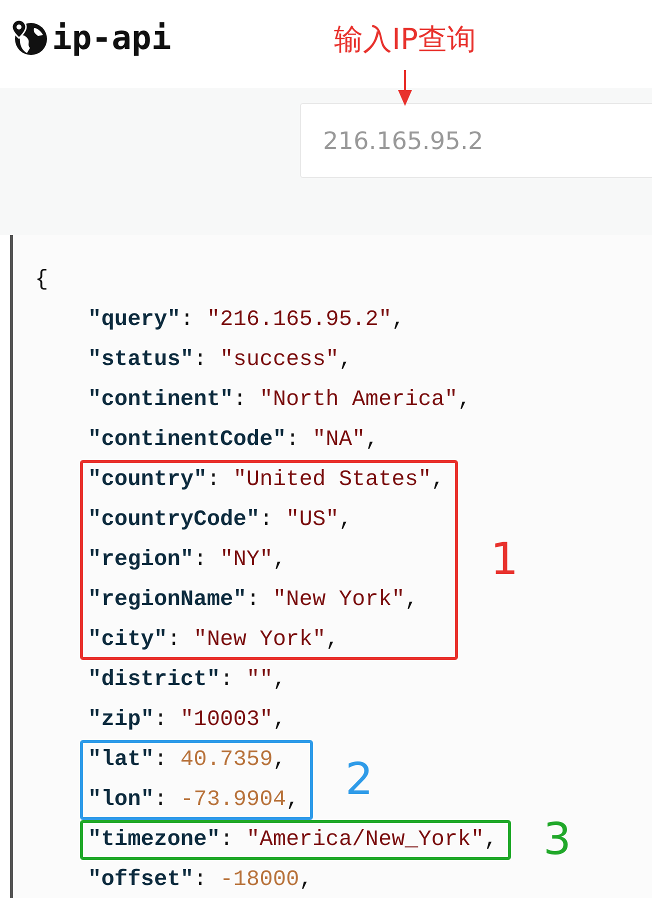 This screenshot has height=898, width=652. Describe the element at coordinates (266, 479) in the screenshot. I see `json-line: "country": "United States",` at that location.